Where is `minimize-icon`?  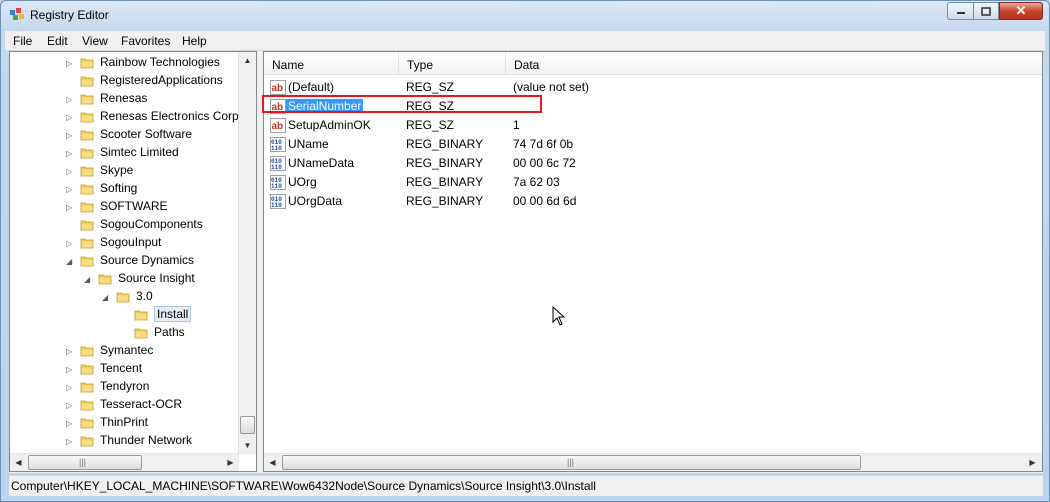 minimize-icon is located at coordinates (960, 13).